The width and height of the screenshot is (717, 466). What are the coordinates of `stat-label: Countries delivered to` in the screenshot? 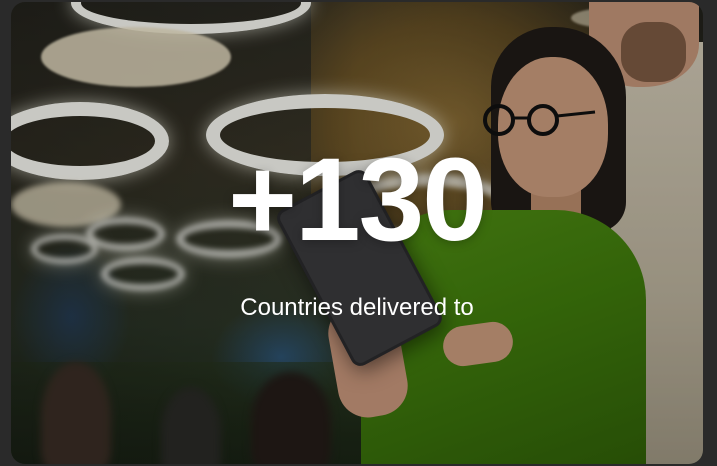 It's located at (357, 307).